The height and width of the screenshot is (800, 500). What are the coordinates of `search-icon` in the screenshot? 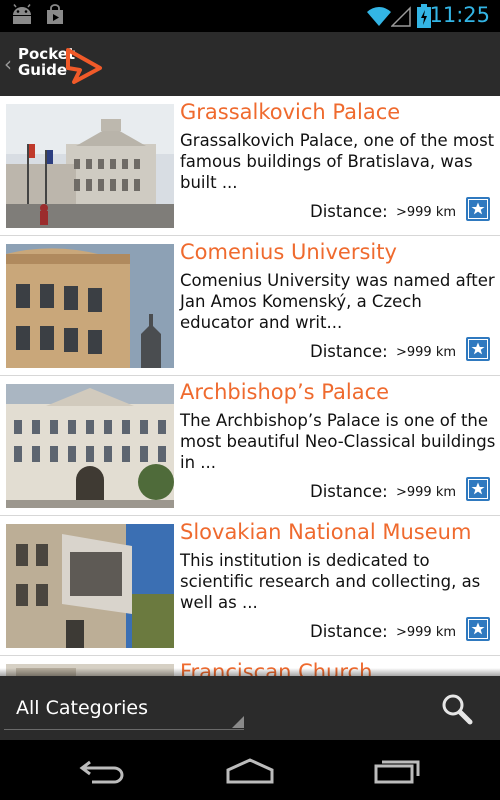 It's located at (457, 709).